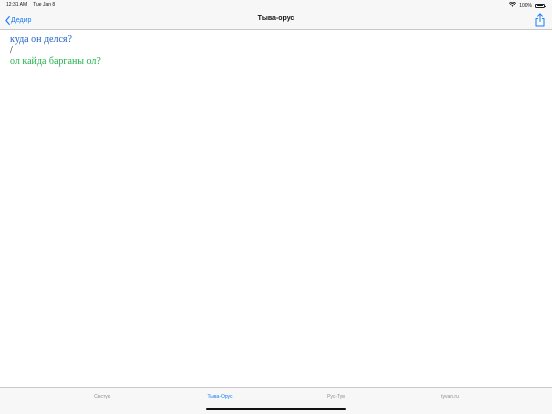 The height and width of the screenshot is (414, 552). I want to click on status-right: 100%, so click(527, 5).